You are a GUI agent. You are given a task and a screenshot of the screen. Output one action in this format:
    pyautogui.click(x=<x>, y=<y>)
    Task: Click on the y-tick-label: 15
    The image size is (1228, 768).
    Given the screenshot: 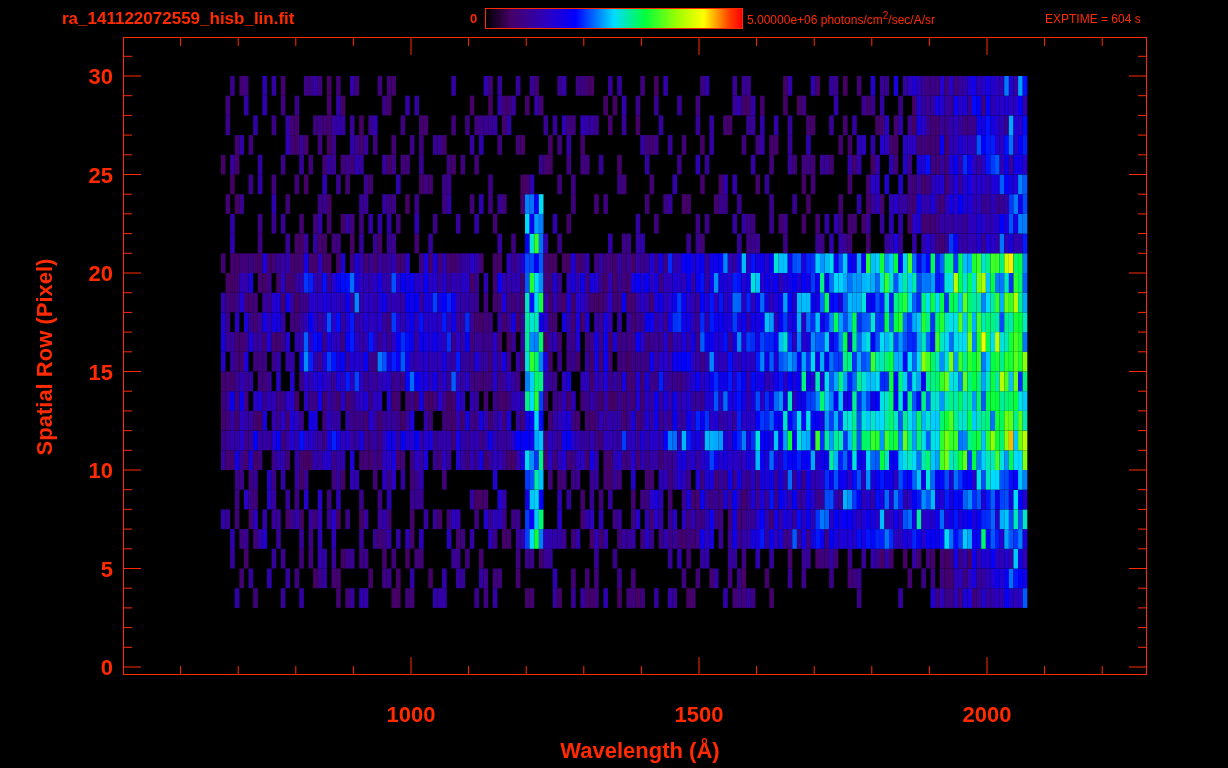 What is the action you would take?
    pyautogui.click(x=100, y=372)
    